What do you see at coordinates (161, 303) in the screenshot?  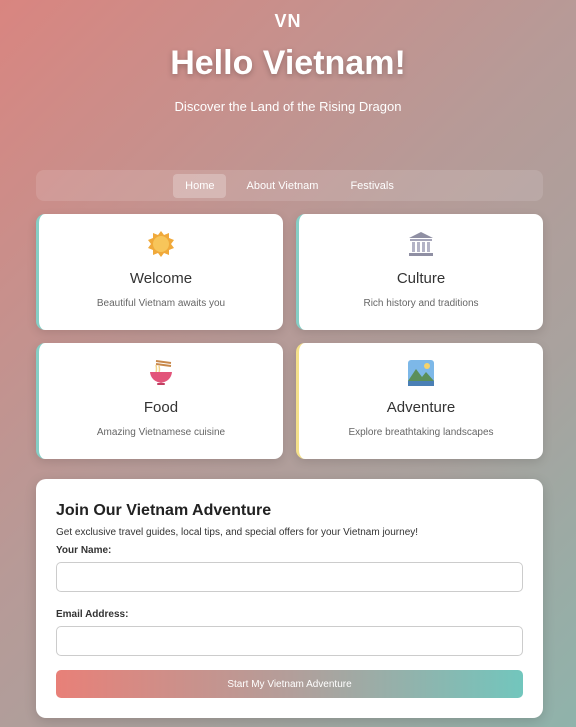 I see `card-description: Beautiful Vietnam awaits you` at bounding box center [161, 303].